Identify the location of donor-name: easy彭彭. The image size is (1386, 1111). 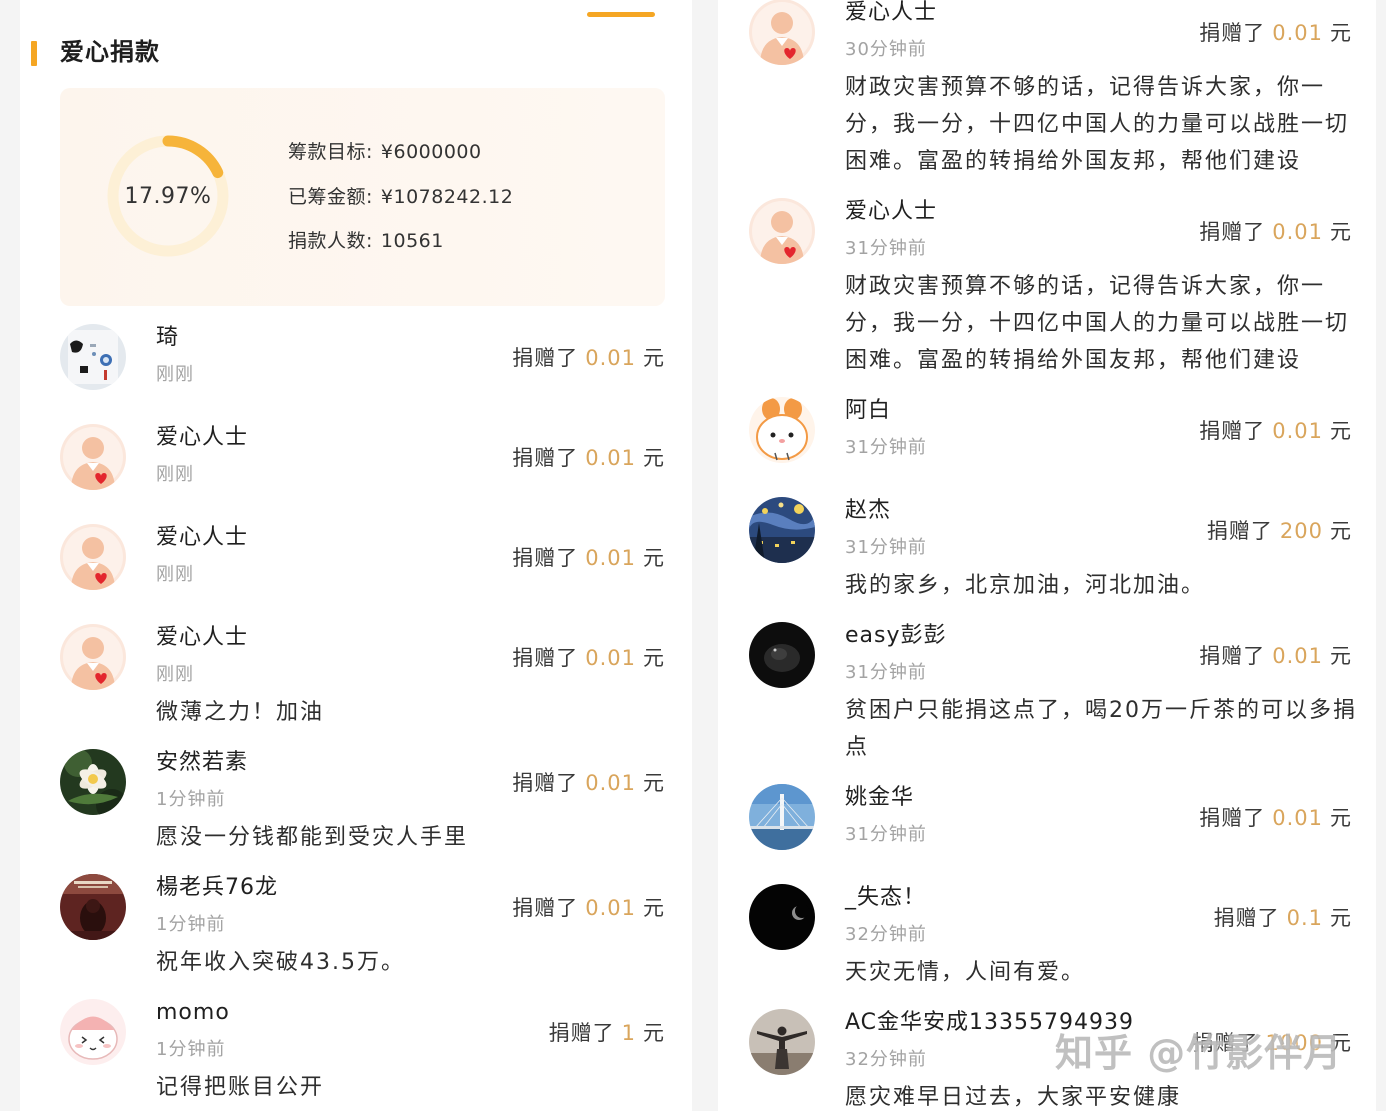
(896, 636).